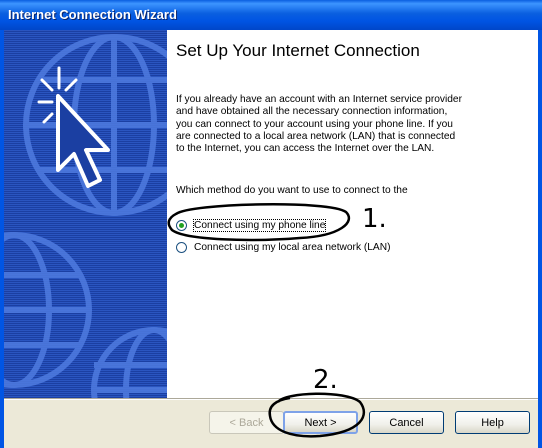 The image size is (542, 448). I want to click on radio-phone-line, so click(181, 225).